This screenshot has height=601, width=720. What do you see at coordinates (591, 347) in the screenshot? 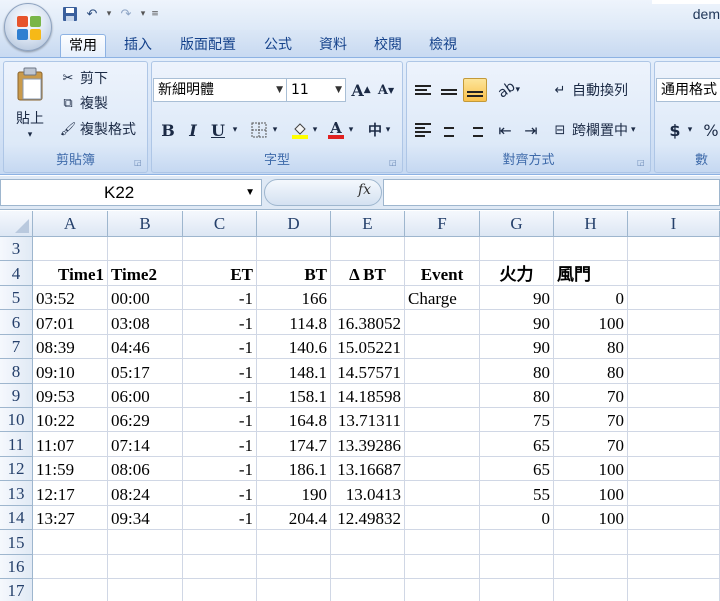
I see `cell-h7: 80` at bounding box center [591, 347].